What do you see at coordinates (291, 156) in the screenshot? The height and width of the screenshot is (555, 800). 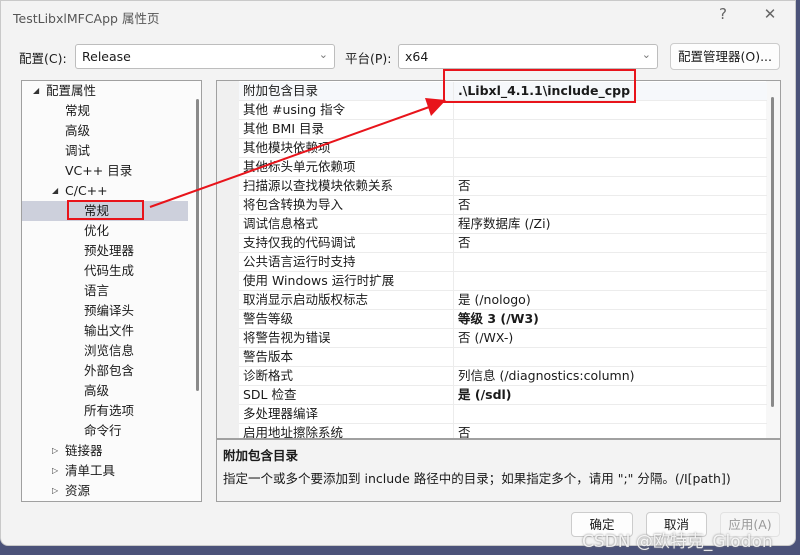 I see `annotation-arrow` at bounding box center [291, 156].